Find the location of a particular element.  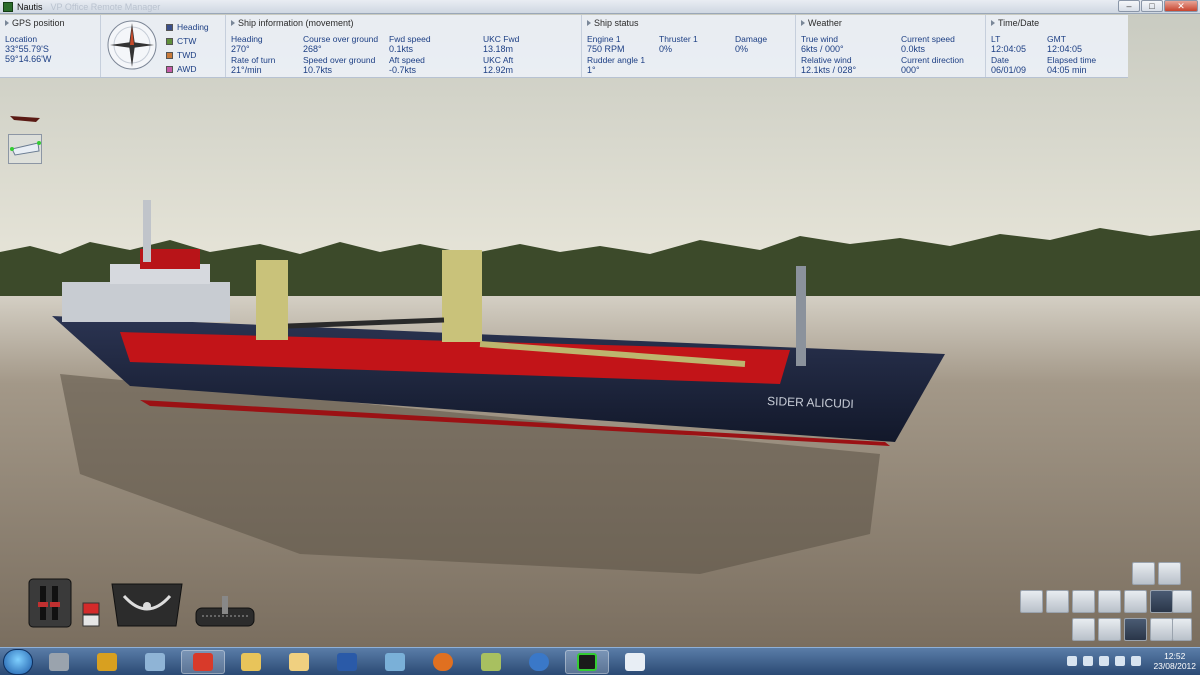

crane-fwd is located at coordinates (462, 296).